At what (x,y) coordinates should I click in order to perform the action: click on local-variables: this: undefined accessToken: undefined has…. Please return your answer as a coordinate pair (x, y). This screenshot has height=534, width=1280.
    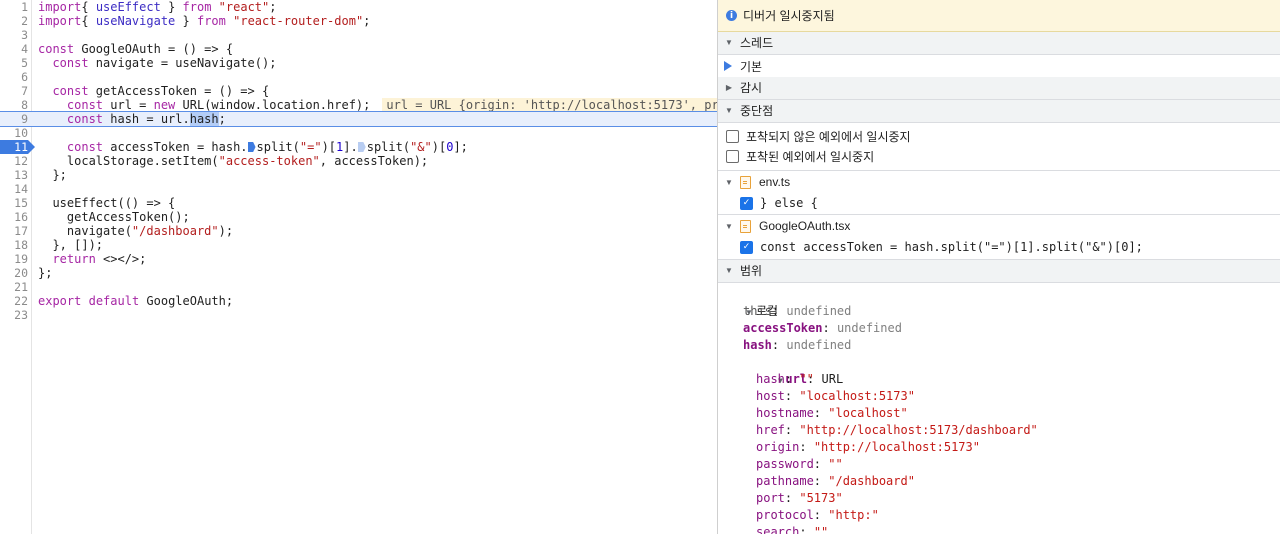
    Looking at the image, I should click on (999, 328).